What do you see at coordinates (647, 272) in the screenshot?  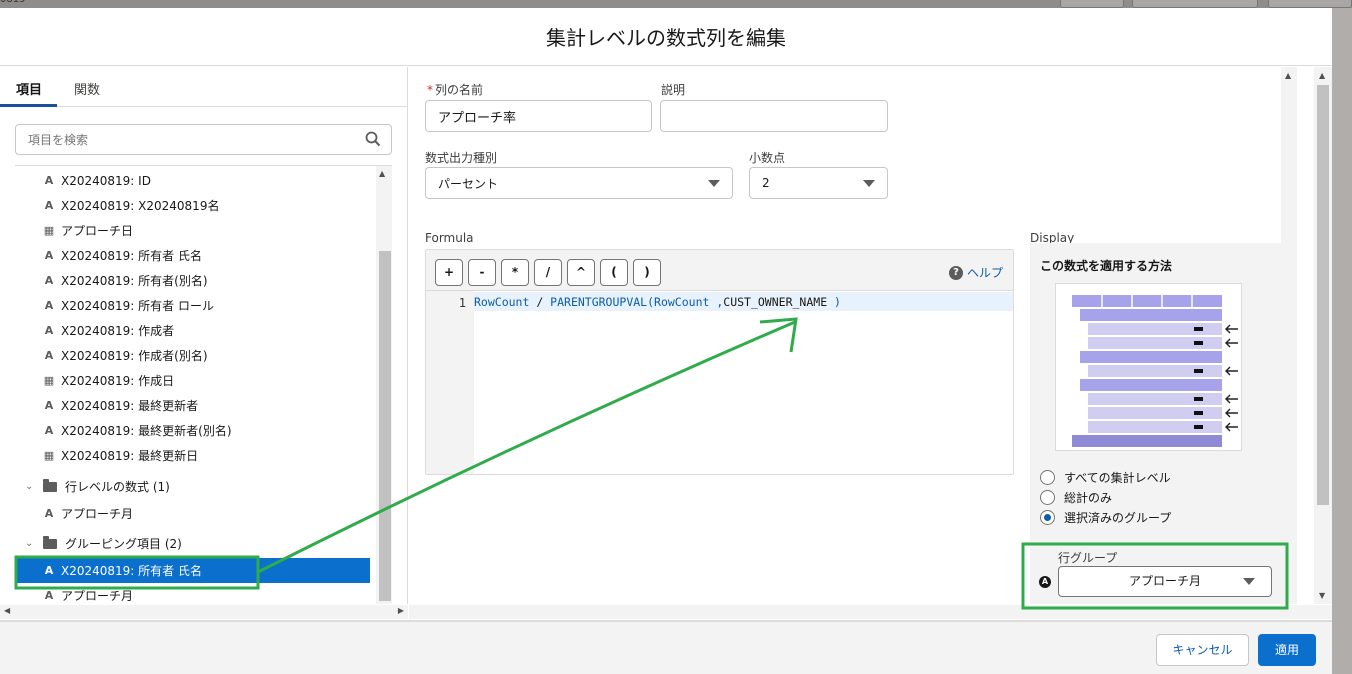 I see `close-paren-button: )` at bounding box center [647, 272].